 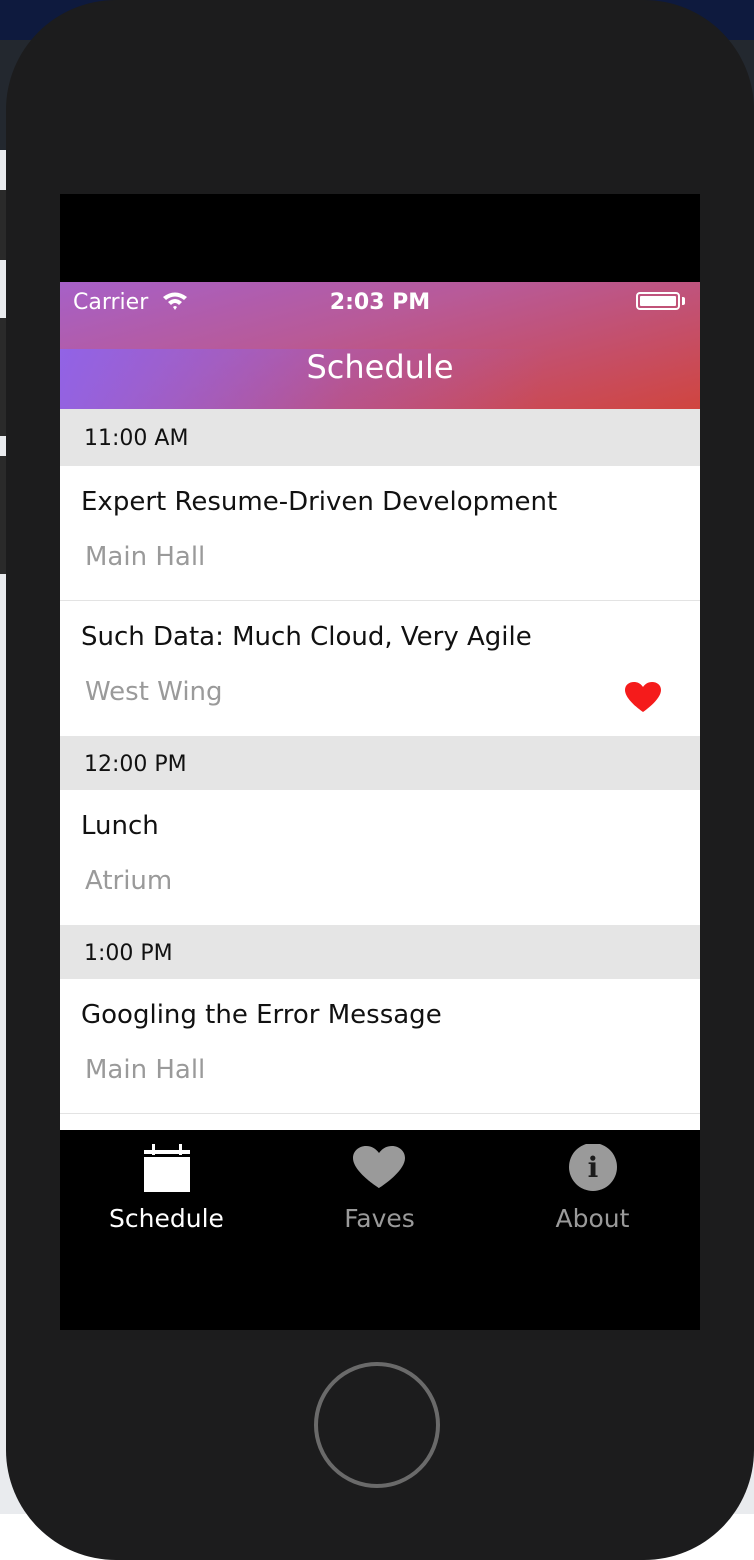 I want to click on favorite-heart-icon, so click(x=643, y=697).